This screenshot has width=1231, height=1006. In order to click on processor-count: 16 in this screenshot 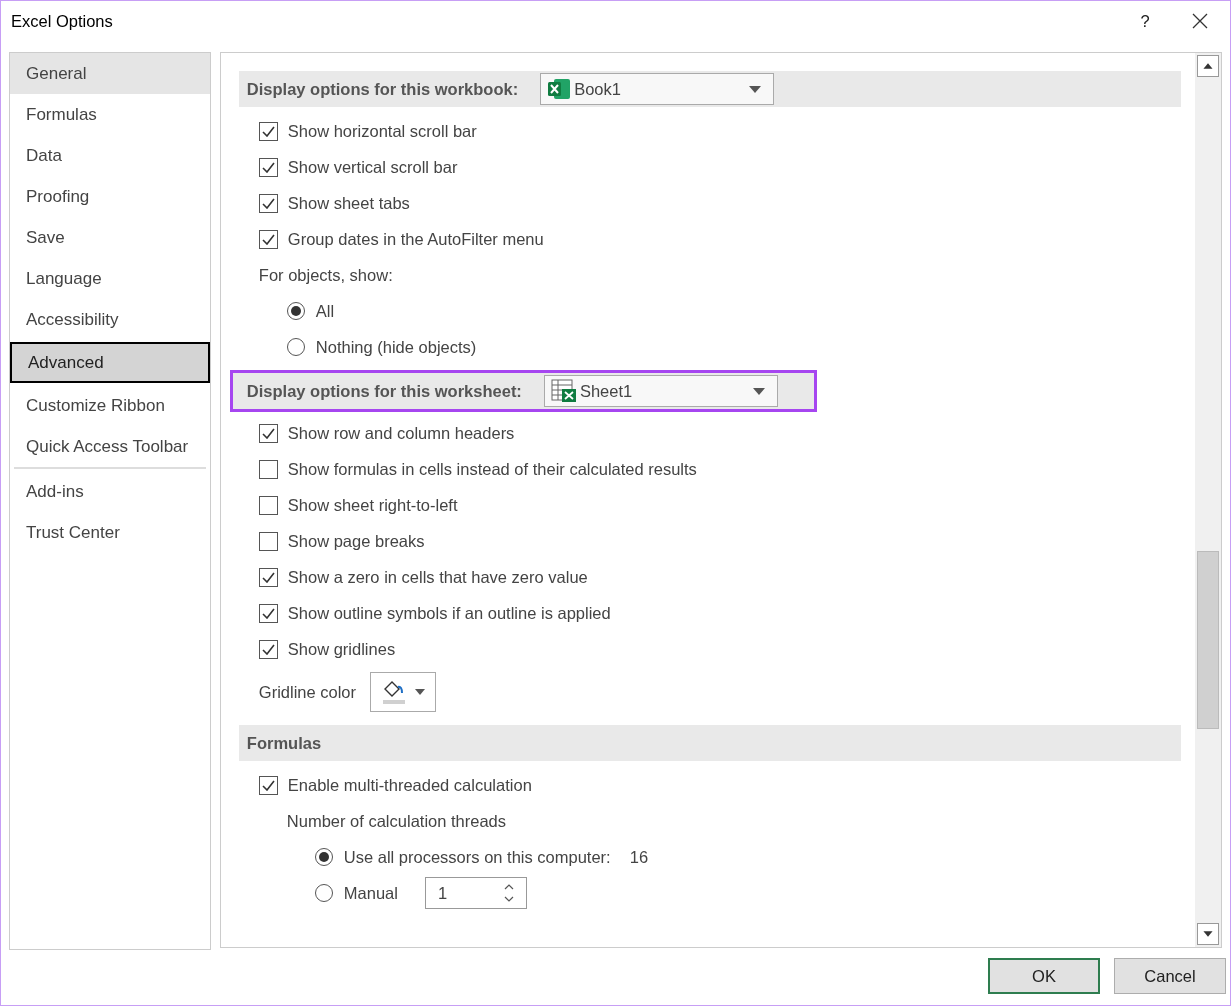, I will do `click(639, 857)`.